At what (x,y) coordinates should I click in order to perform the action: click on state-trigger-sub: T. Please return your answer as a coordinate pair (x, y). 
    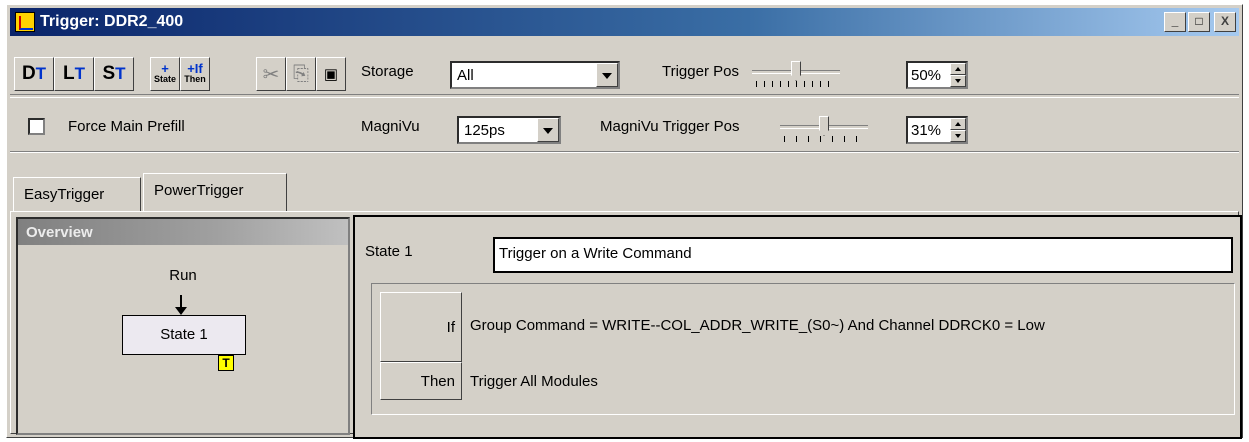
    Looking at the image, I should click on (120, 73).